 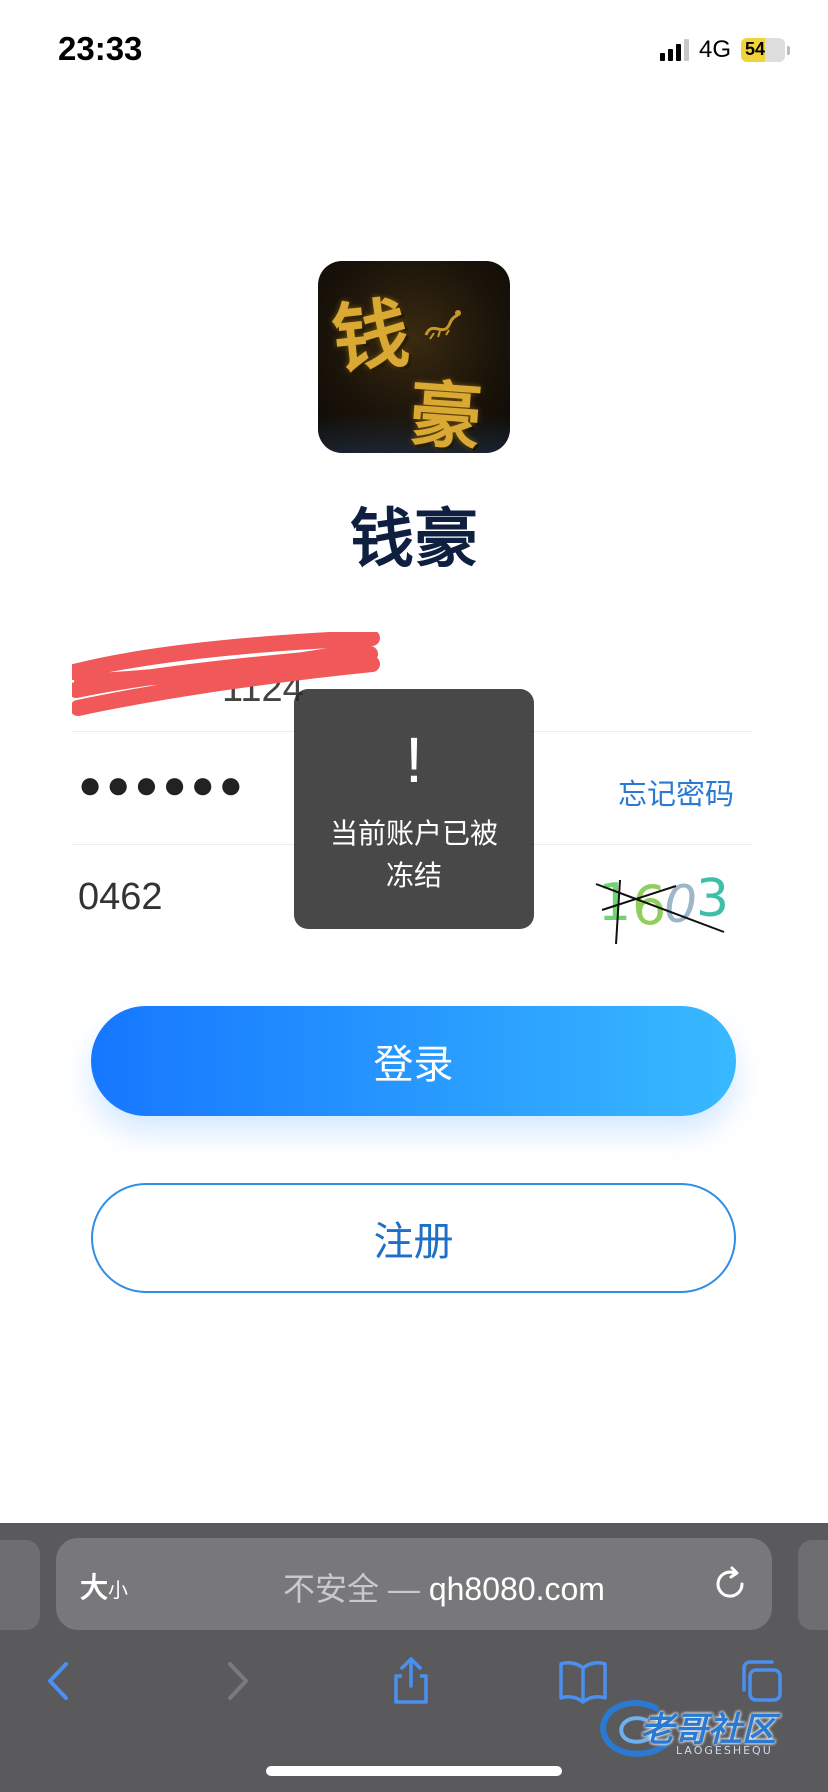 What do you see at coordinates (356, 1589) in the screenshot?
I see `insecure-label: 不安全 —` at bounding box center [356, 1589].